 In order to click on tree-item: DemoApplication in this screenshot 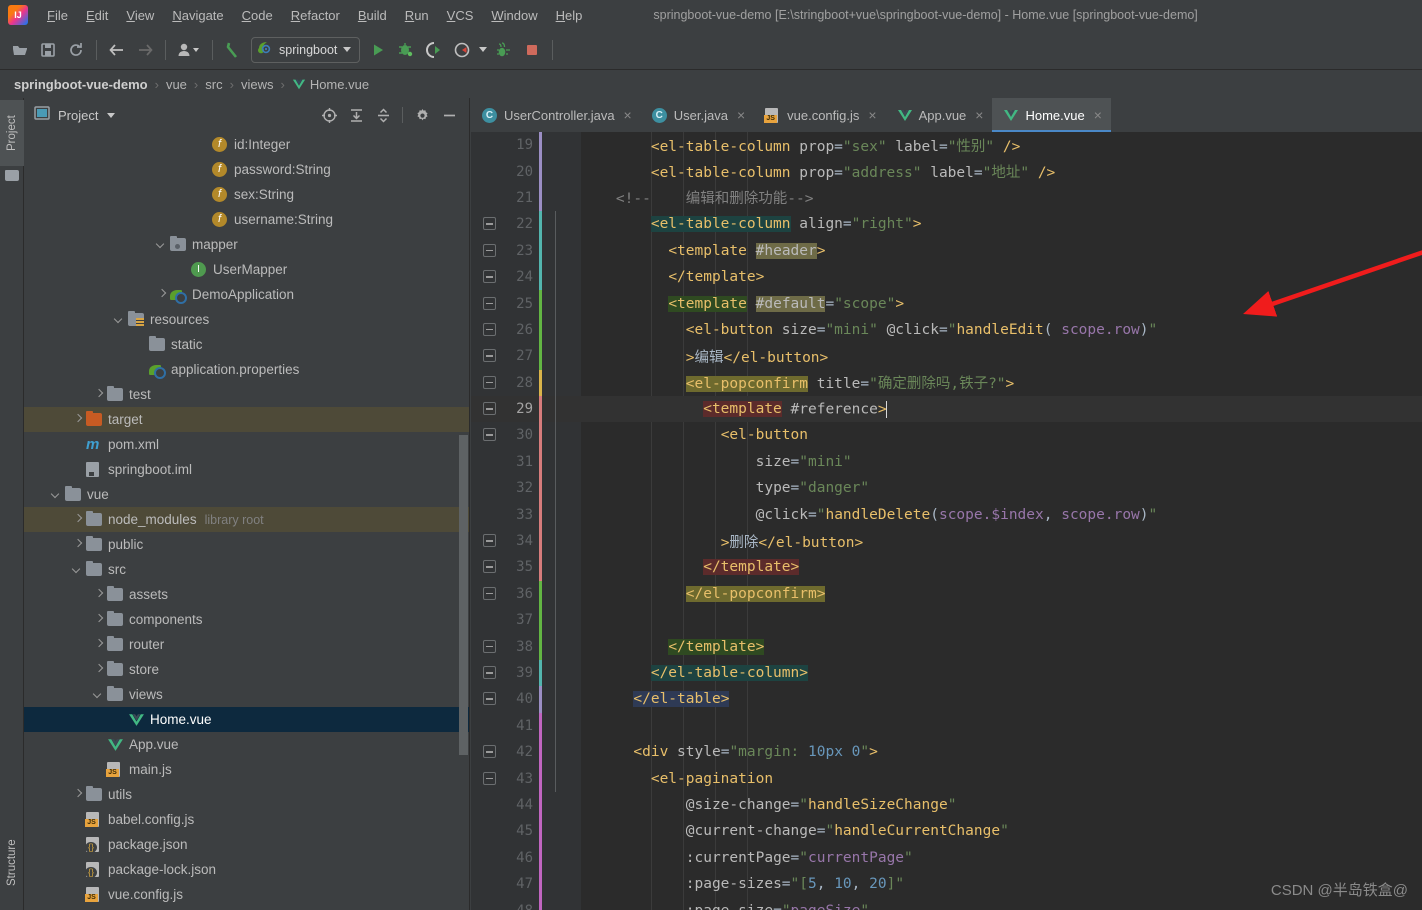, I will do `click(246, 294)`.